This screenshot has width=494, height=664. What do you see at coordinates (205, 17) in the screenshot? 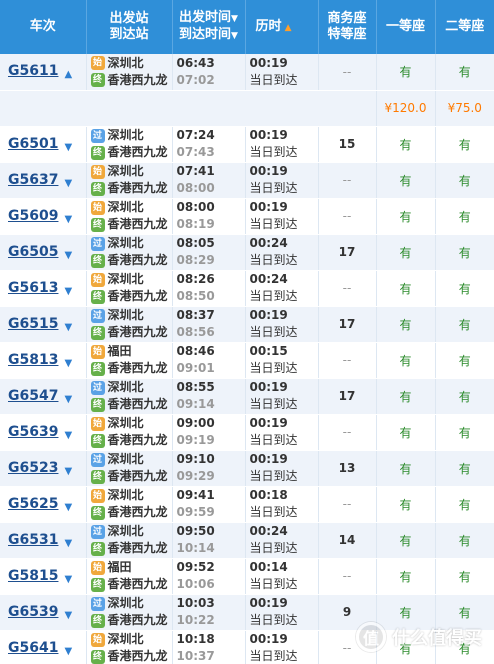
I see `col-dep-time-label: 出发时间` at bounding box center [205, 17].